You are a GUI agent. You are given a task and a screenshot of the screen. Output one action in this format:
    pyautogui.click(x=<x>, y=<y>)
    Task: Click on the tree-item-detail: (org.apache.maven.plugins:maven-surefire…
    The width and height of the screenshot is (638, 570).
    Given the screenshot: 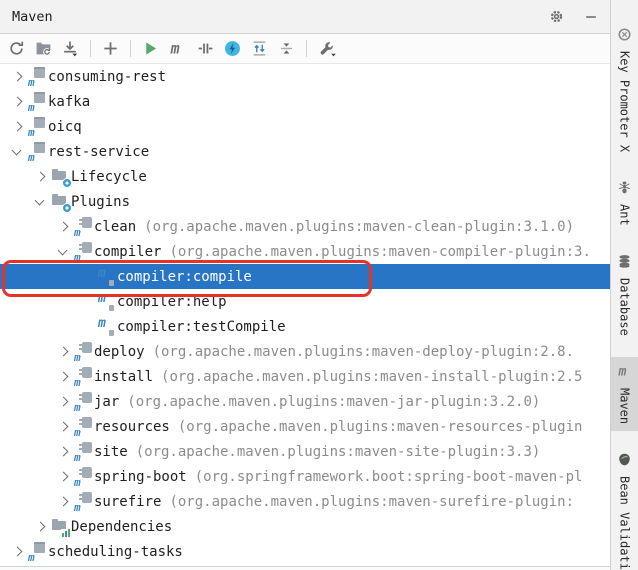 What is the action you would take?
    pyautogui.click(x=372, y=501)
    